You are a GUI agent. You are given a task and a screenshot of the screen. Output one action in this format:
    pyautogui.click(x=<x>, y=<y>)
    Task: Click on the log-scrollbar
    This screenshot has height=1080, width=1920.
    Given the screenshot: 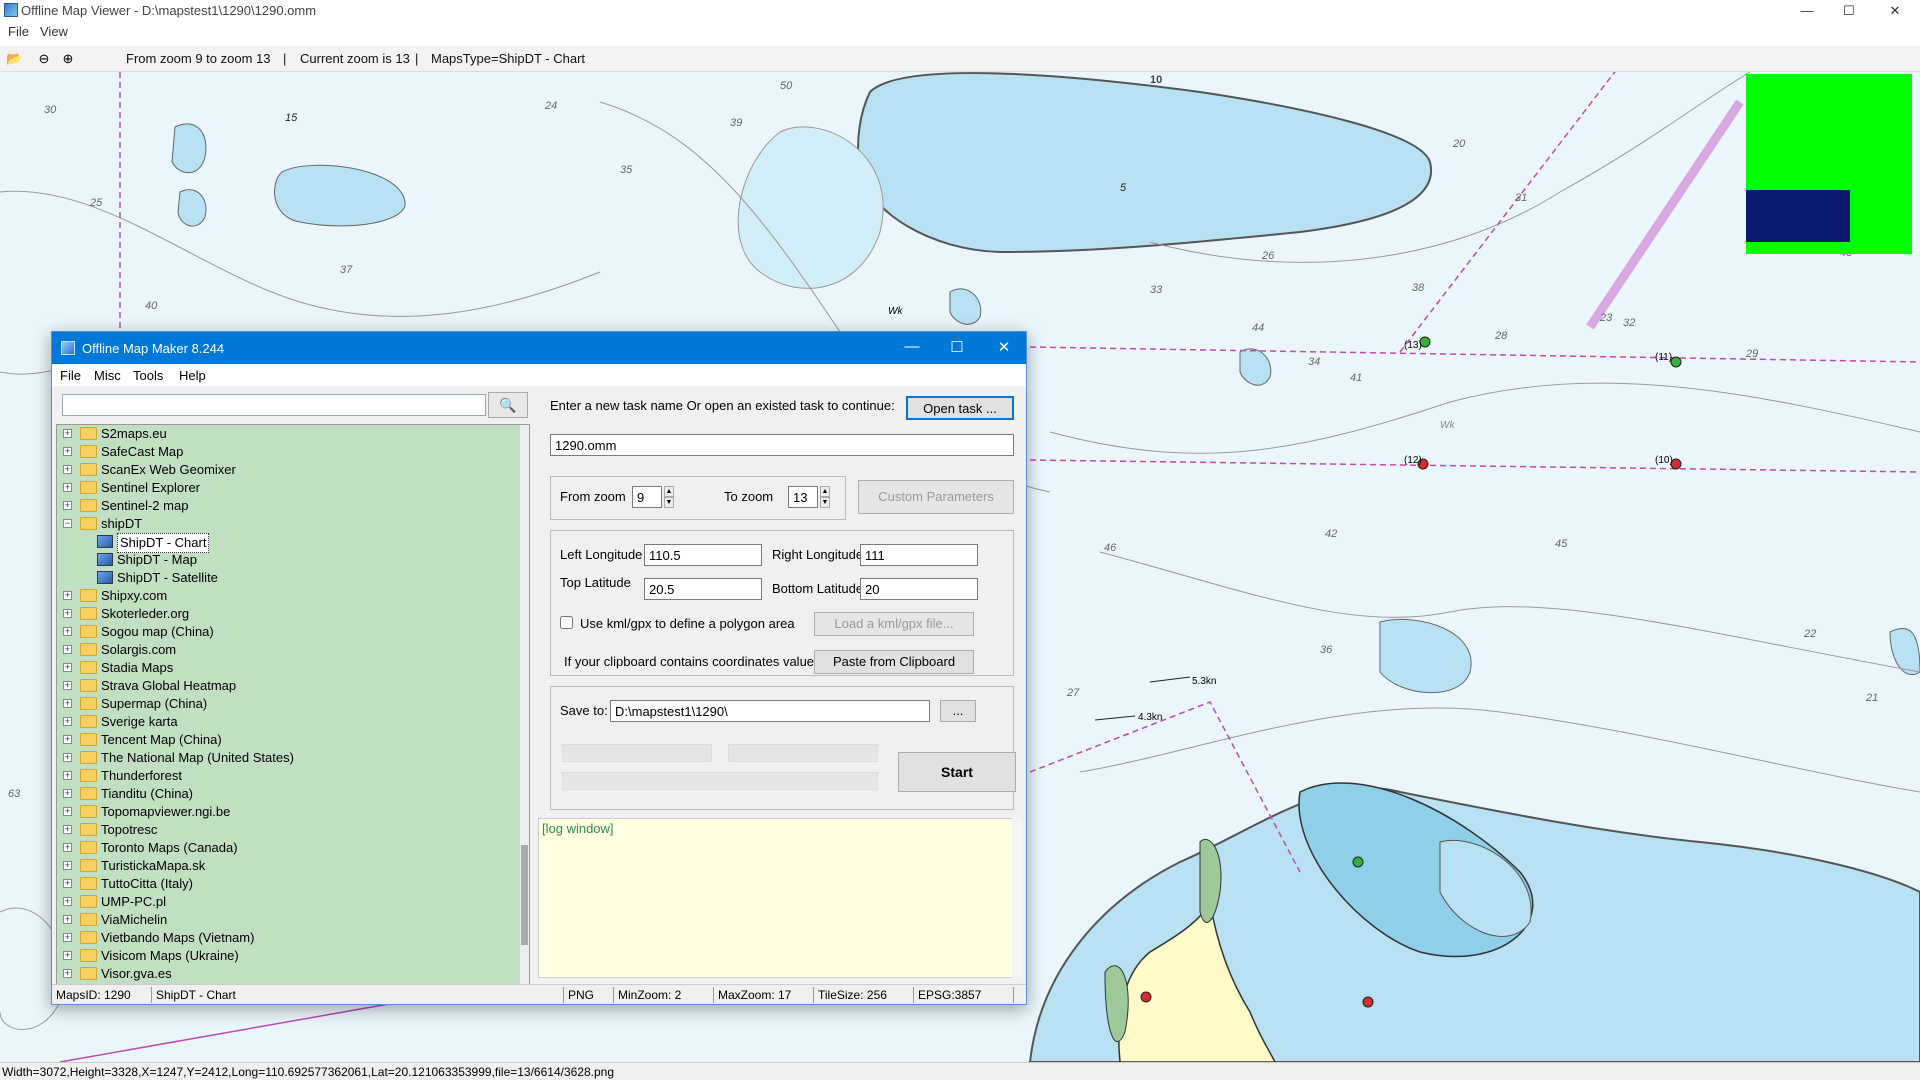 What is the action you would take?
    pyautogui.click(x=1017, y=898)
    